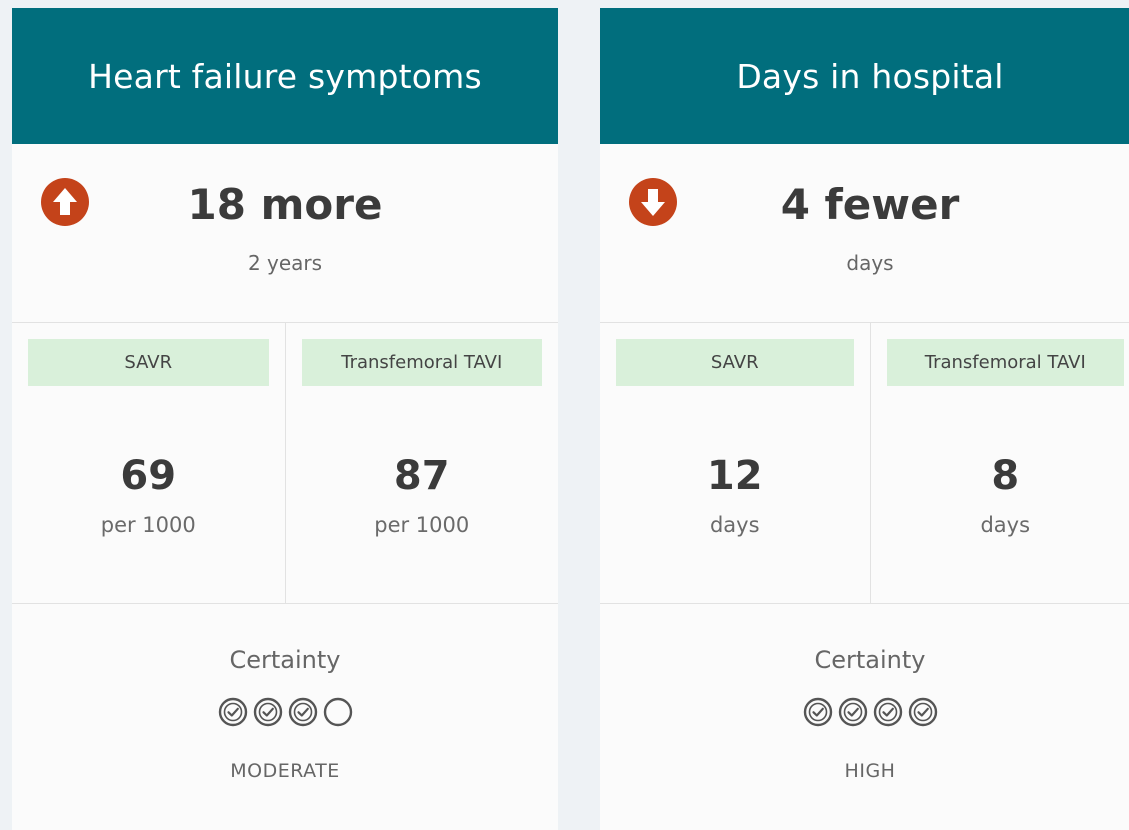 This screenshot has width=1129, height=830. I want to click on card-title: Days in hospital, so click(869, 76).